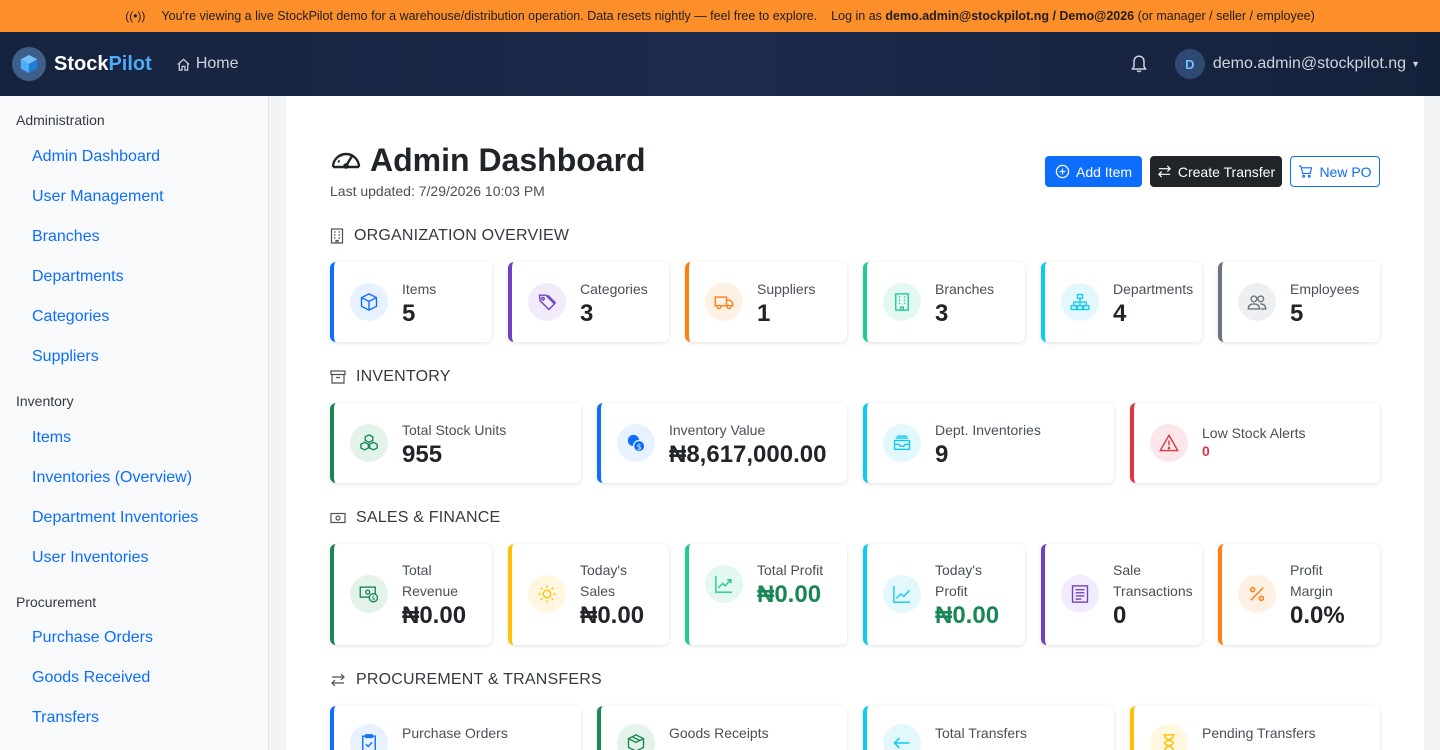 Image resolution: width=1440 pixels, height=750 pixels. What do you see at coordinates (80, 157) in the screenshot?
I see `sidebar-item-admin-dashboard: Admin Dashboard` at bounding box center [80, 157].